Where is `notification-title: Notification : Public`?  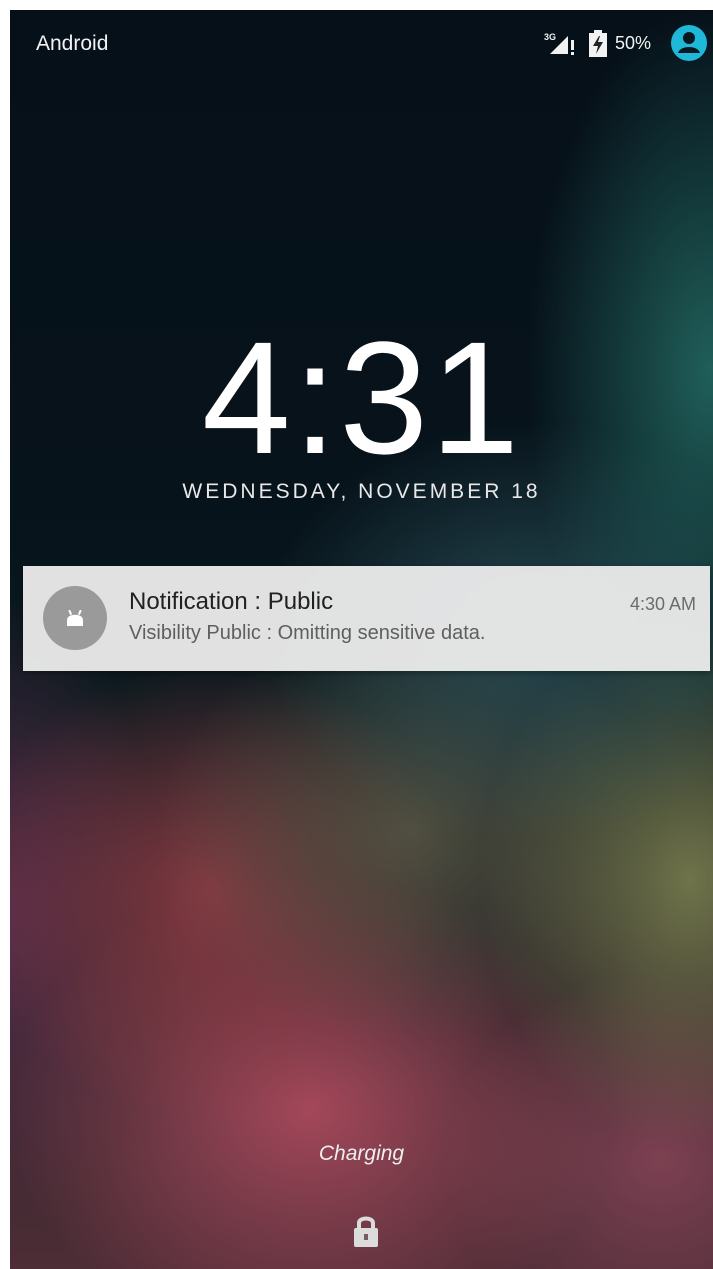 notification-title: Notification : Public is located at coordinates (231, 601).